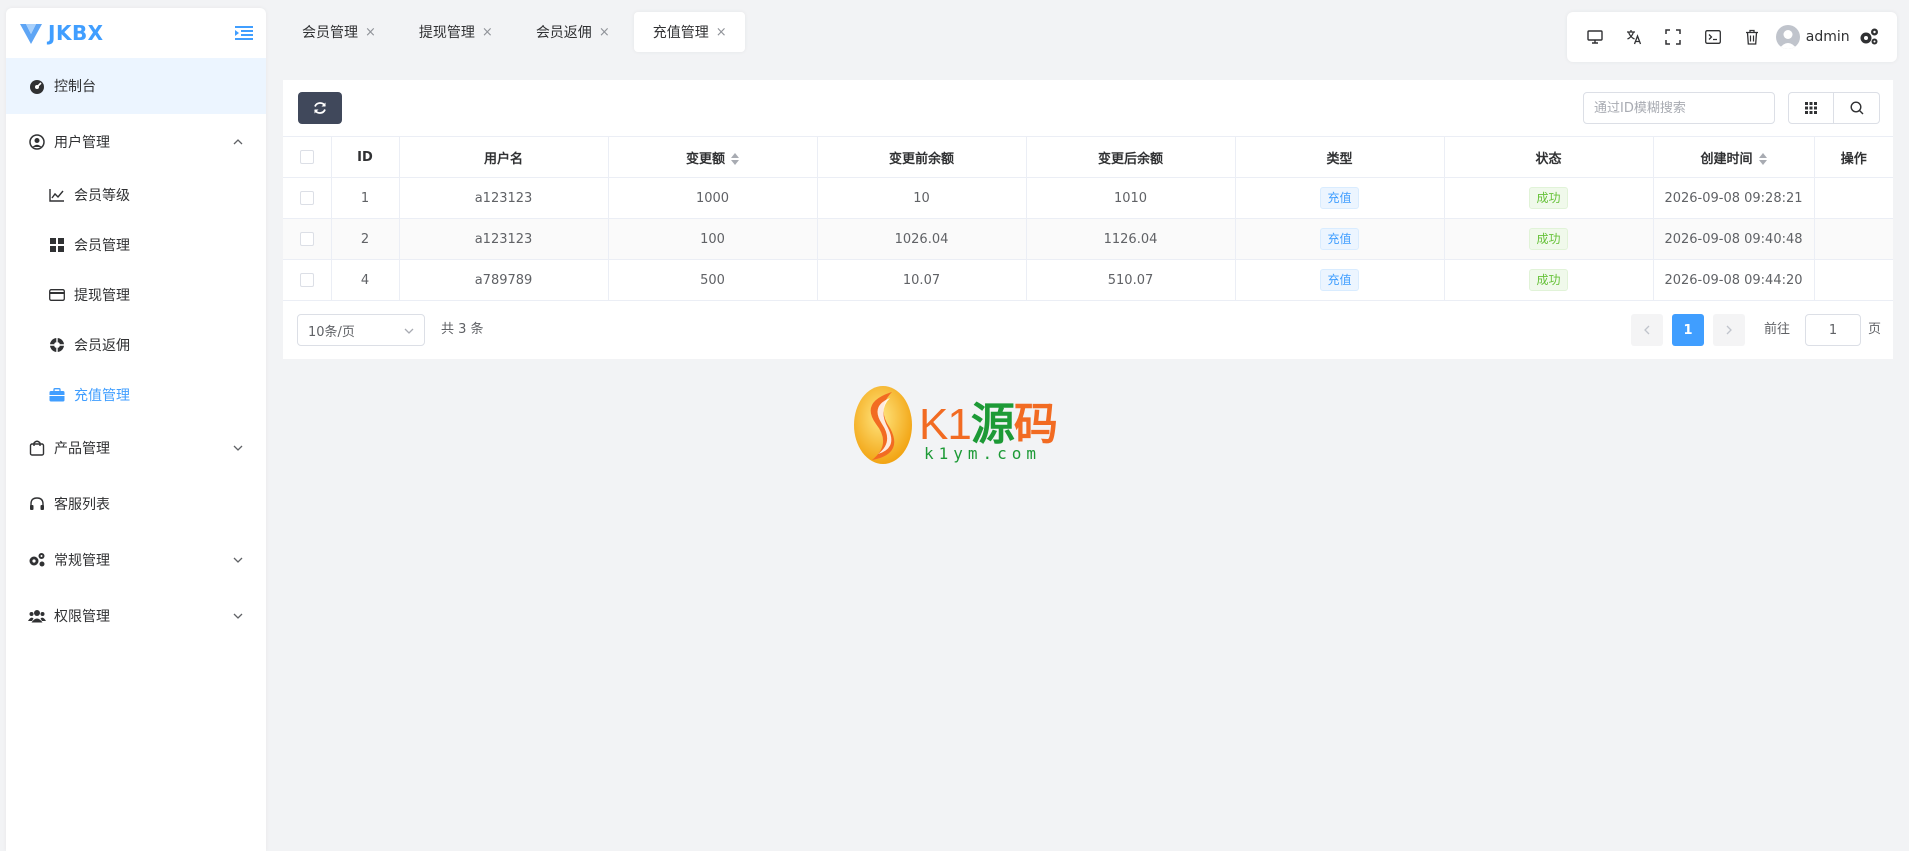 This screenshot has height=851, width=1909. I want to click on cell-created: 2026-09-08 09:28:21, so click(1734, 198).